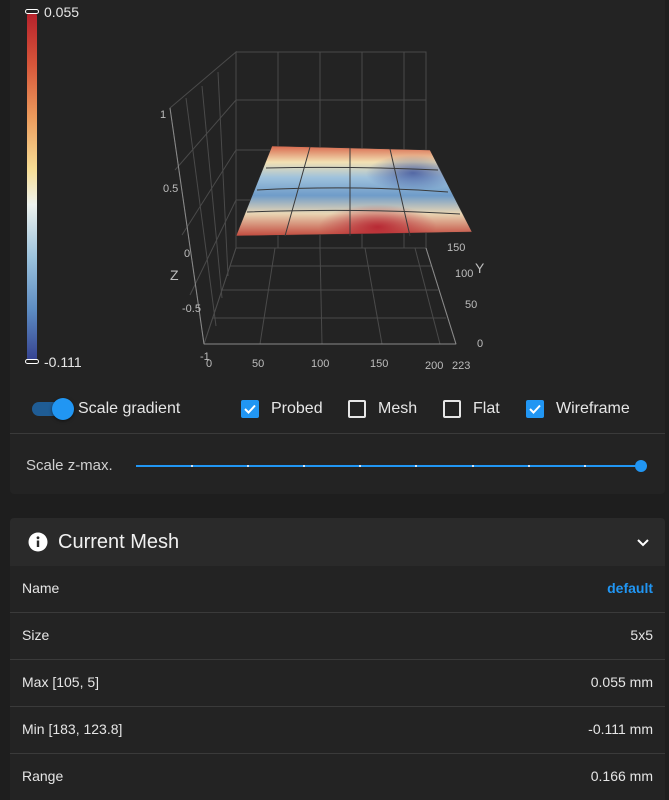 This screenshot has width=669, height=800. What do you see at coordinates (129, 408) in the screenshot?
I see `scale-gradient-label: Scale gradient` at bounding box center [129, 408].